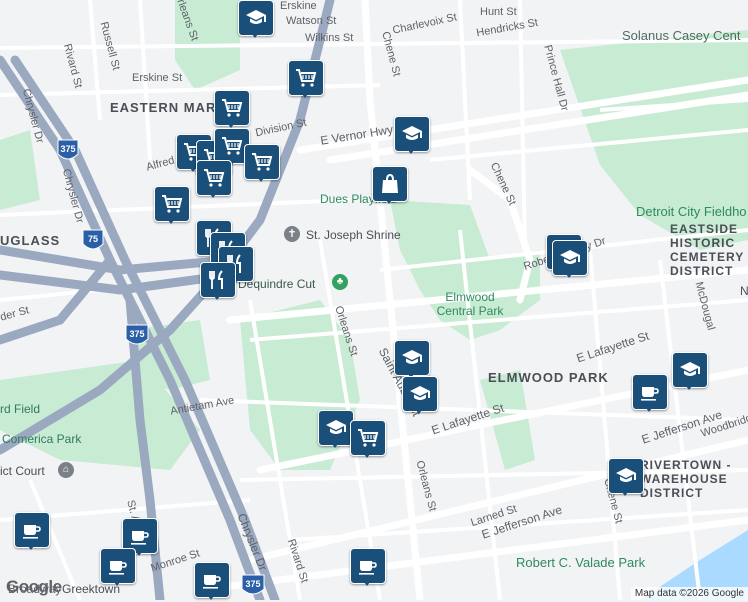  What do you see at coordinates (691, 211) in the screenshot?
I see `label-detroit-city-fieldhouse: Detroit City Fieldho` at bounding box center [691, 211].